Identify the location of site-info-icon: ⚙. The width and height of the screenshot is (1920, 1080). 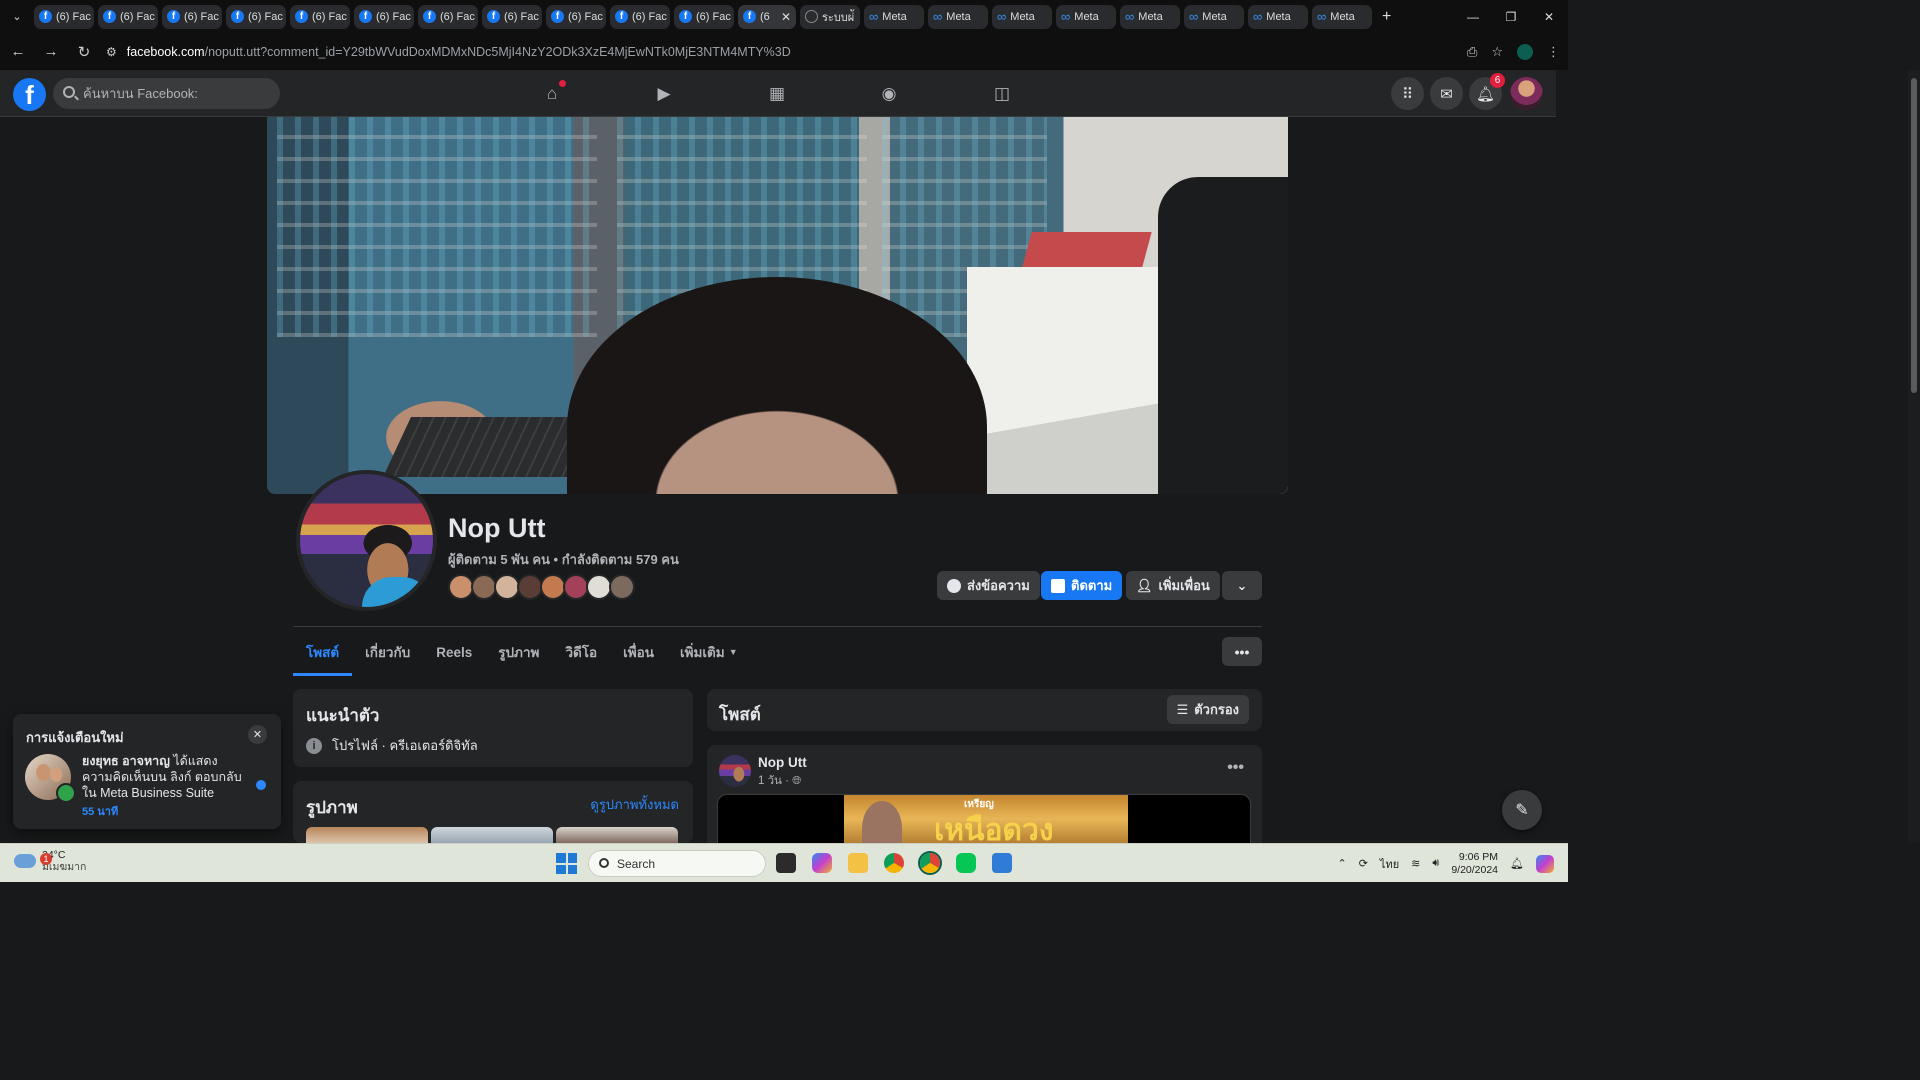
(111, 52).